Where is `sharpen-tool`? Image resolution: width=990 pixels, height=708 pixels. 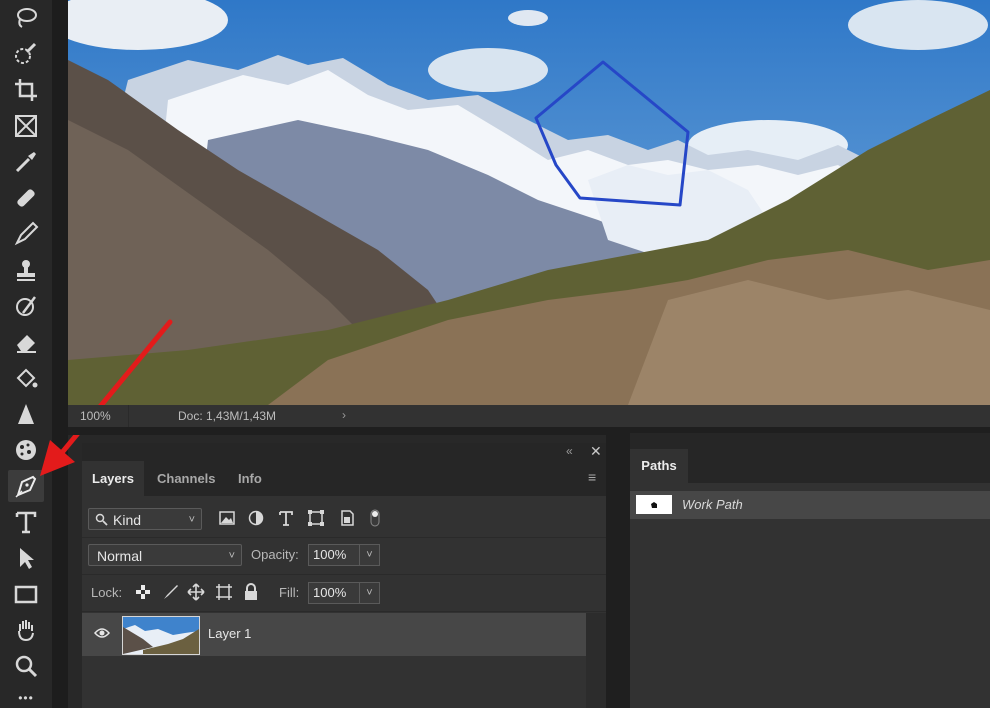 sharpen-tool is located at coordinates (26, 414).